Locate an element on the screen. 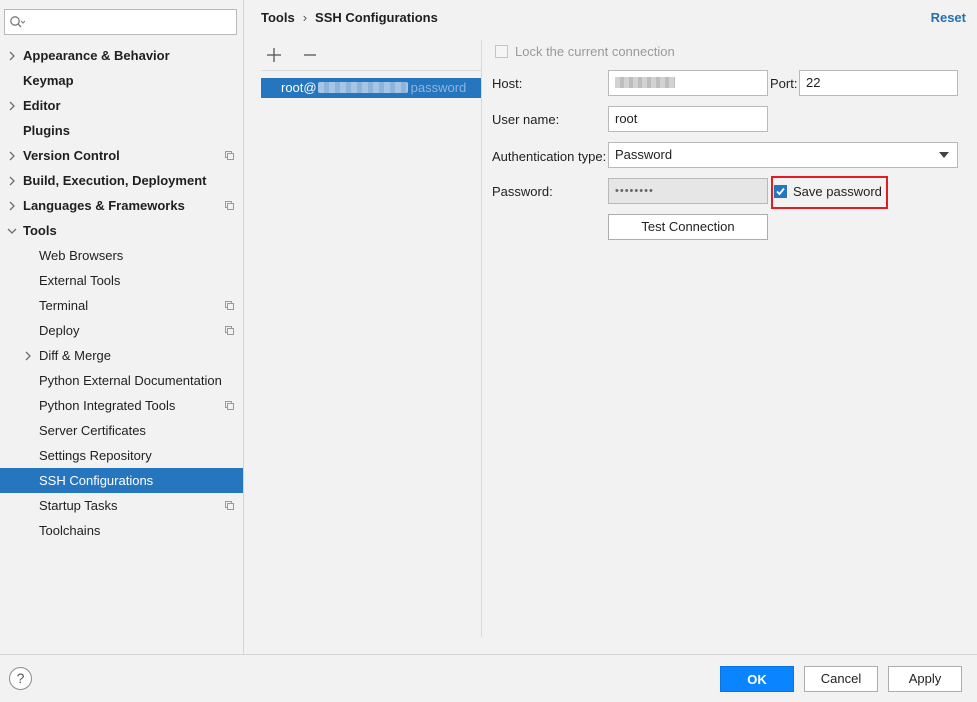 Image resolution: width=977 pixels, height=702 pixels. sidebar-item-label: Terminal is located at coordinates (64, 305).